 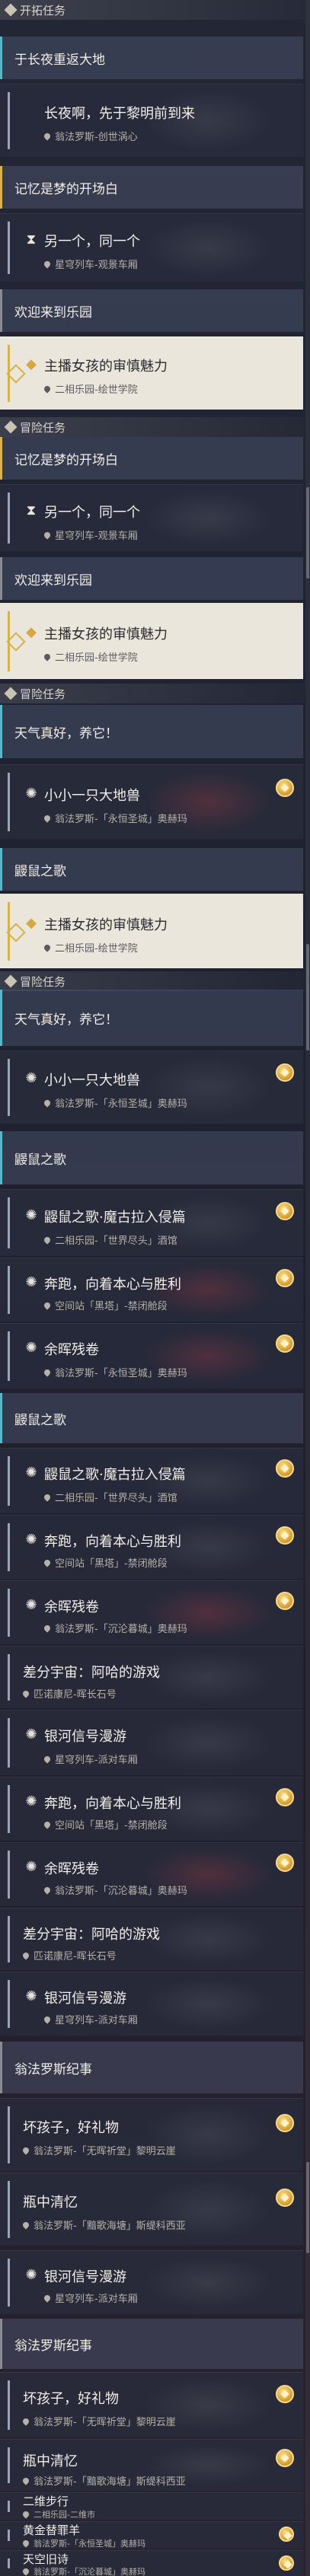 What do you see at coordinates (151, 2535) in the screenshot?
I see `quest-item: 黄金替罪羊 翁法罗斯-「永恒圣城」奥赫玛` at bounding box center [151, 2535].